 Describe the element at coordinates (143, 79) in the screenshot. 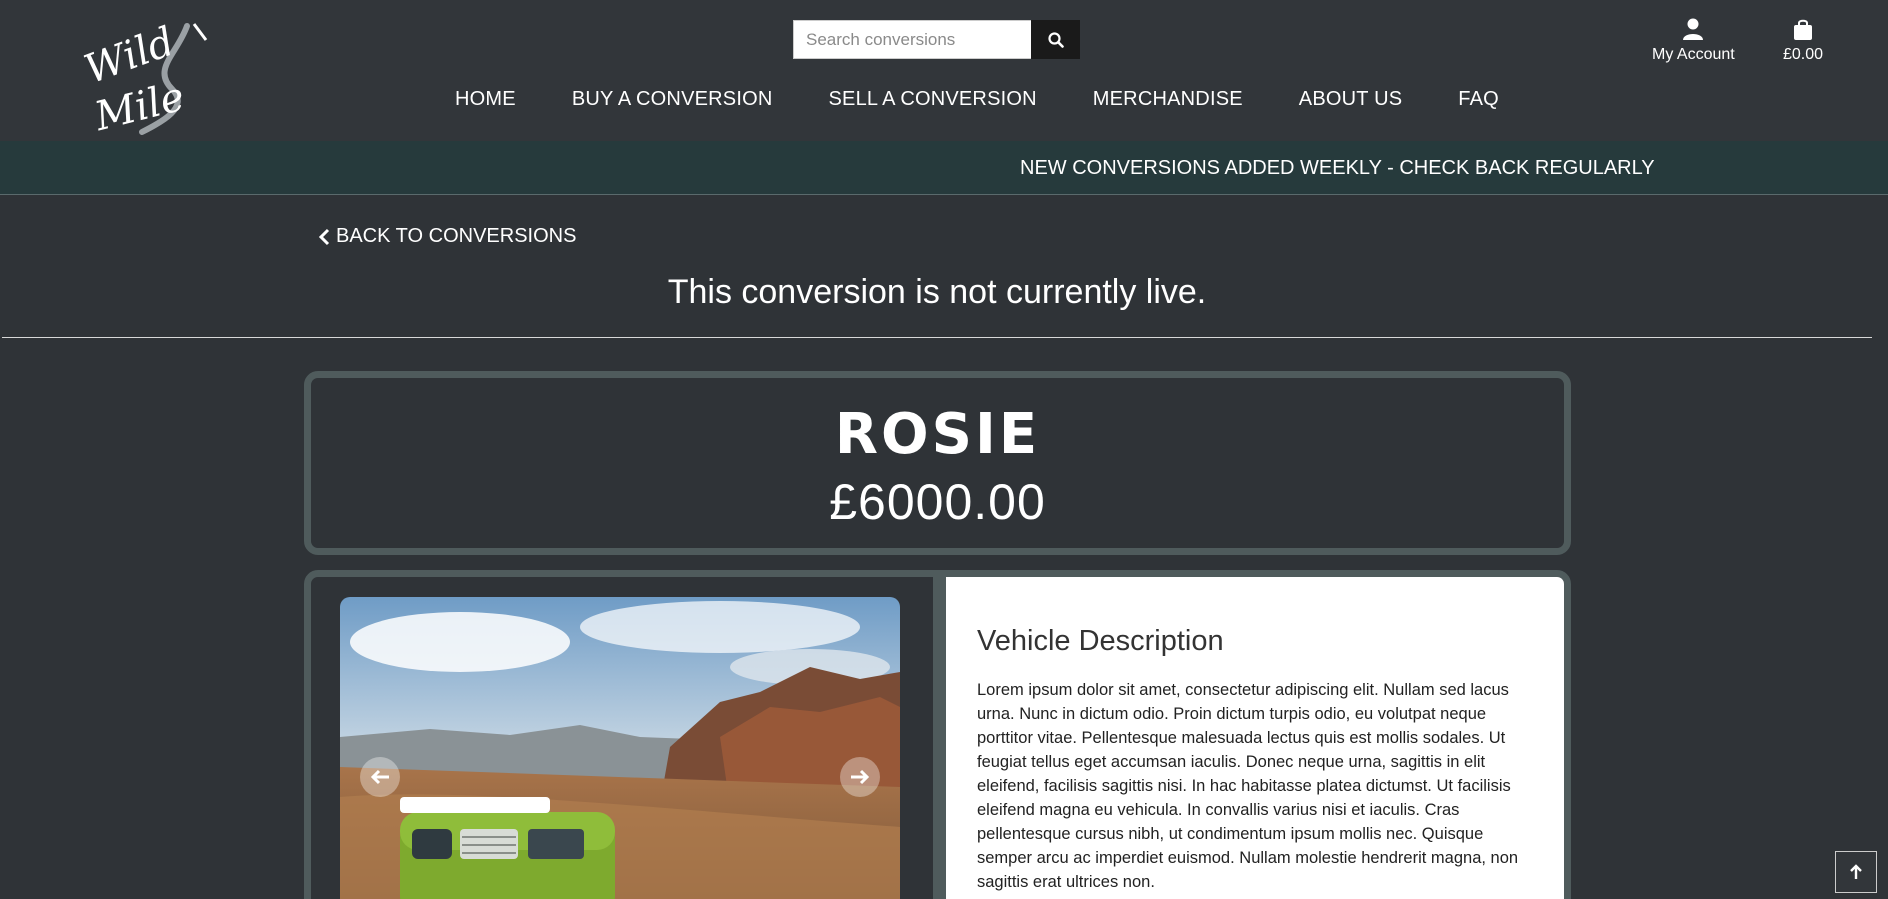

I see `wild-mile-logo-icon: Wild Mile` at that location.